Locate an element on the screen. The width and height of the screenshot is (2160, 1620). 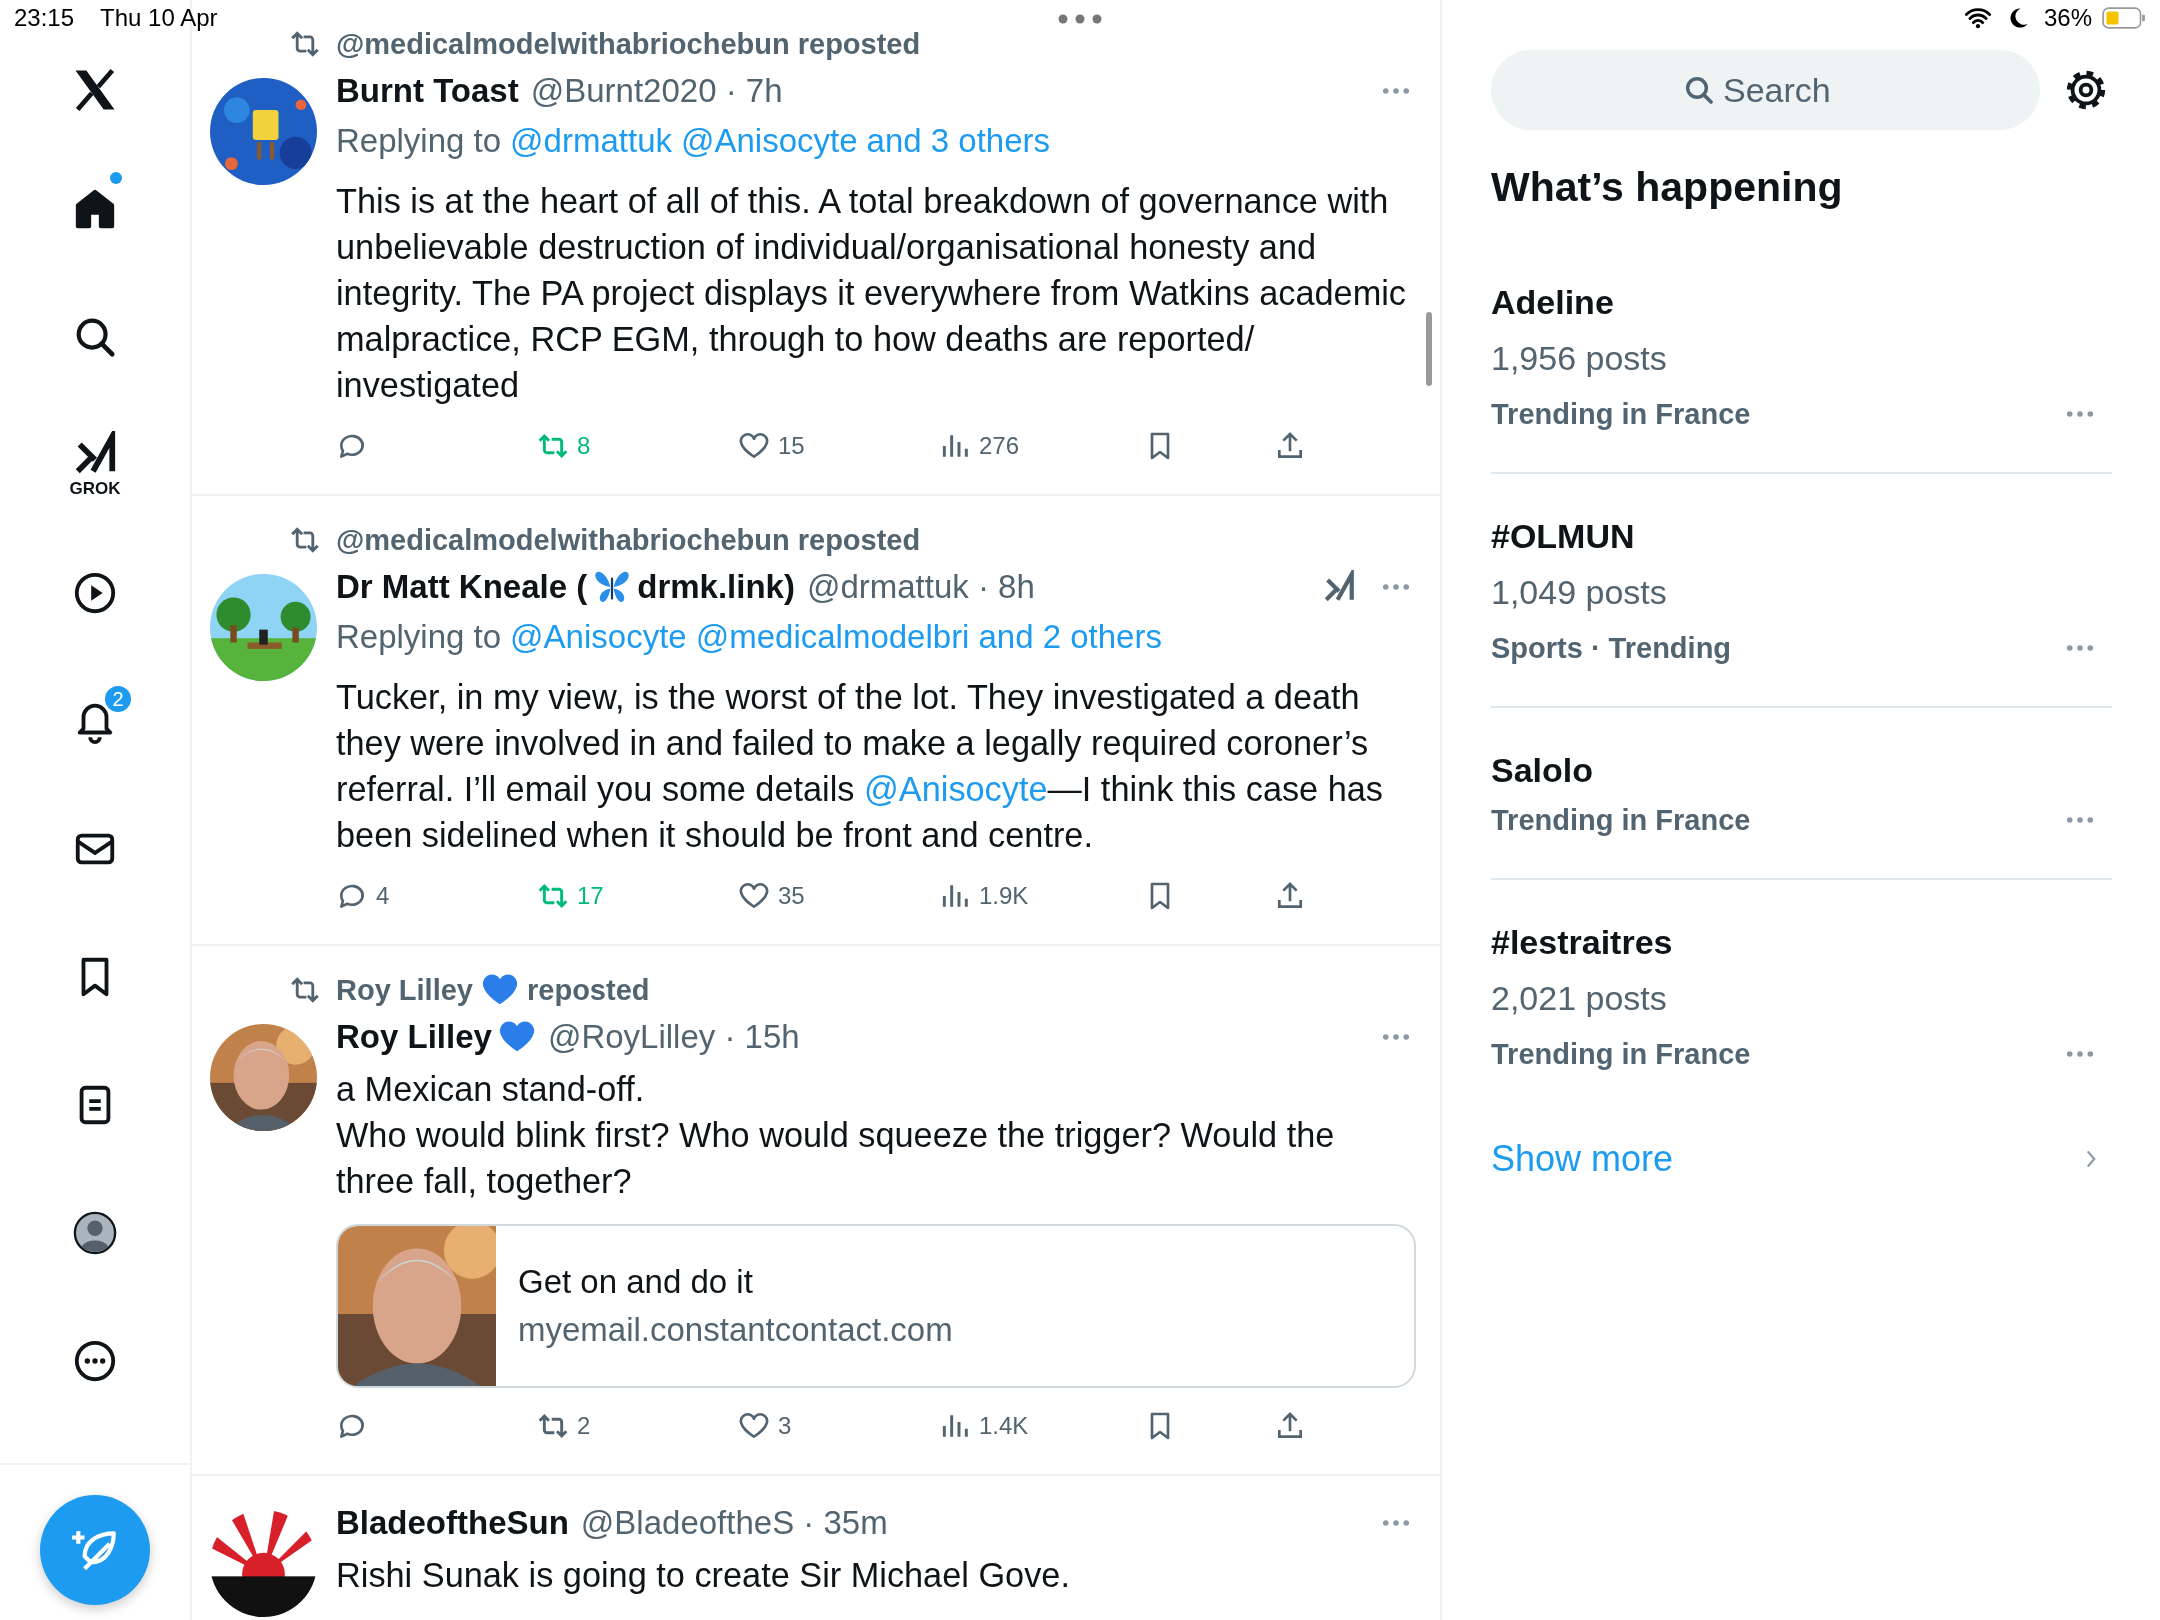
like-button: 35 is located at coordinates (771, 896).